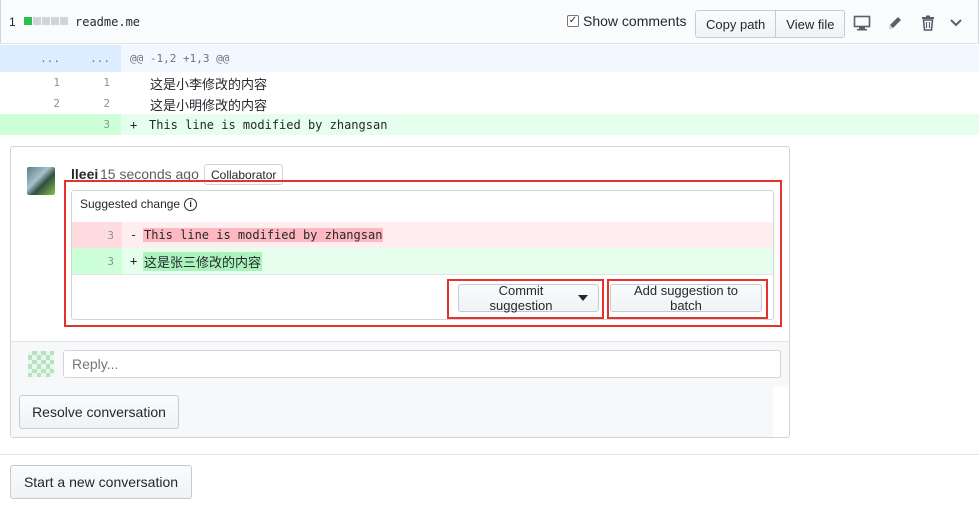 Image resolution: width=979 pixels, height=509 pixels. What do you see at coordinates (525, 299) in the screenshot?
I see `highlight-box-commit` at bounding box center [525, 299].